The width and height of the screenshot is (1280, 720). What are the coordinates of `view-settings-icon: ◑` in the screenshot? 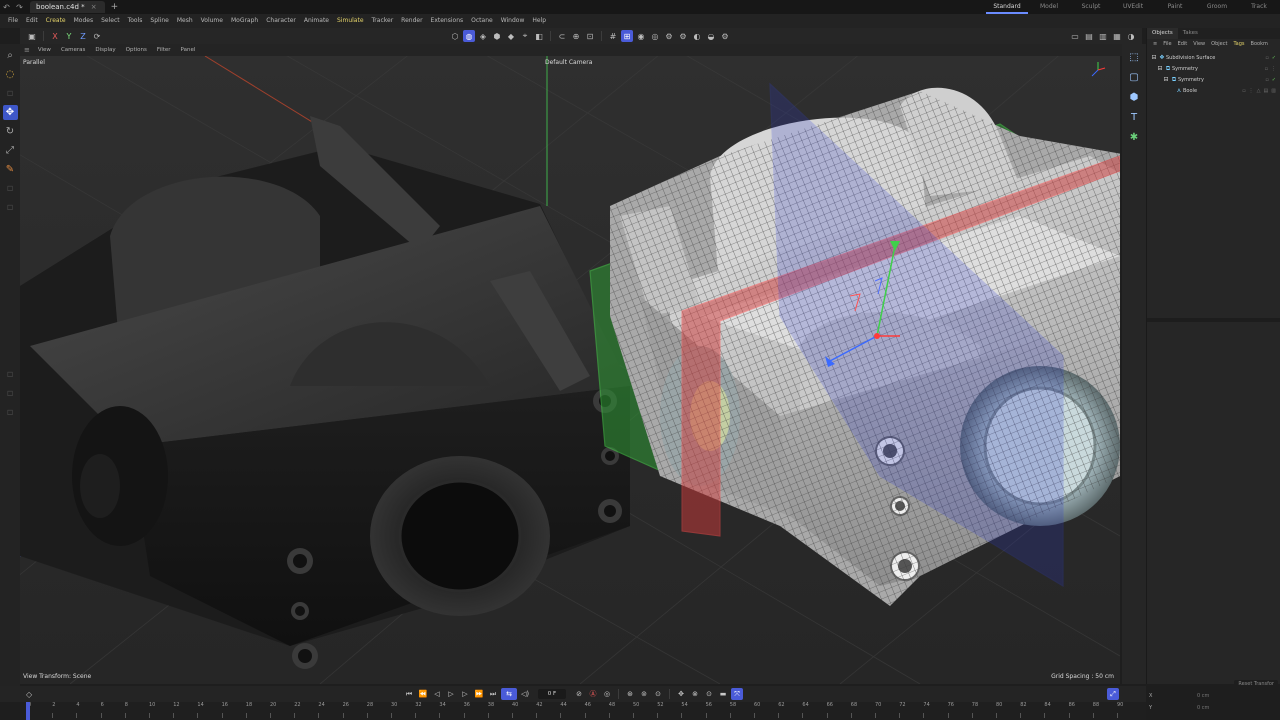 It's located at (1131, 36).